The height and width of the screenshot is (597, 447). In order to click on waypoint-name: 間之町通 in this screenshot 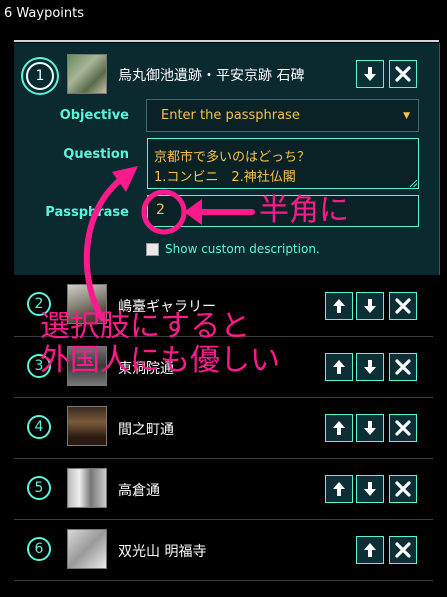, I will do `click(146, 430)`.